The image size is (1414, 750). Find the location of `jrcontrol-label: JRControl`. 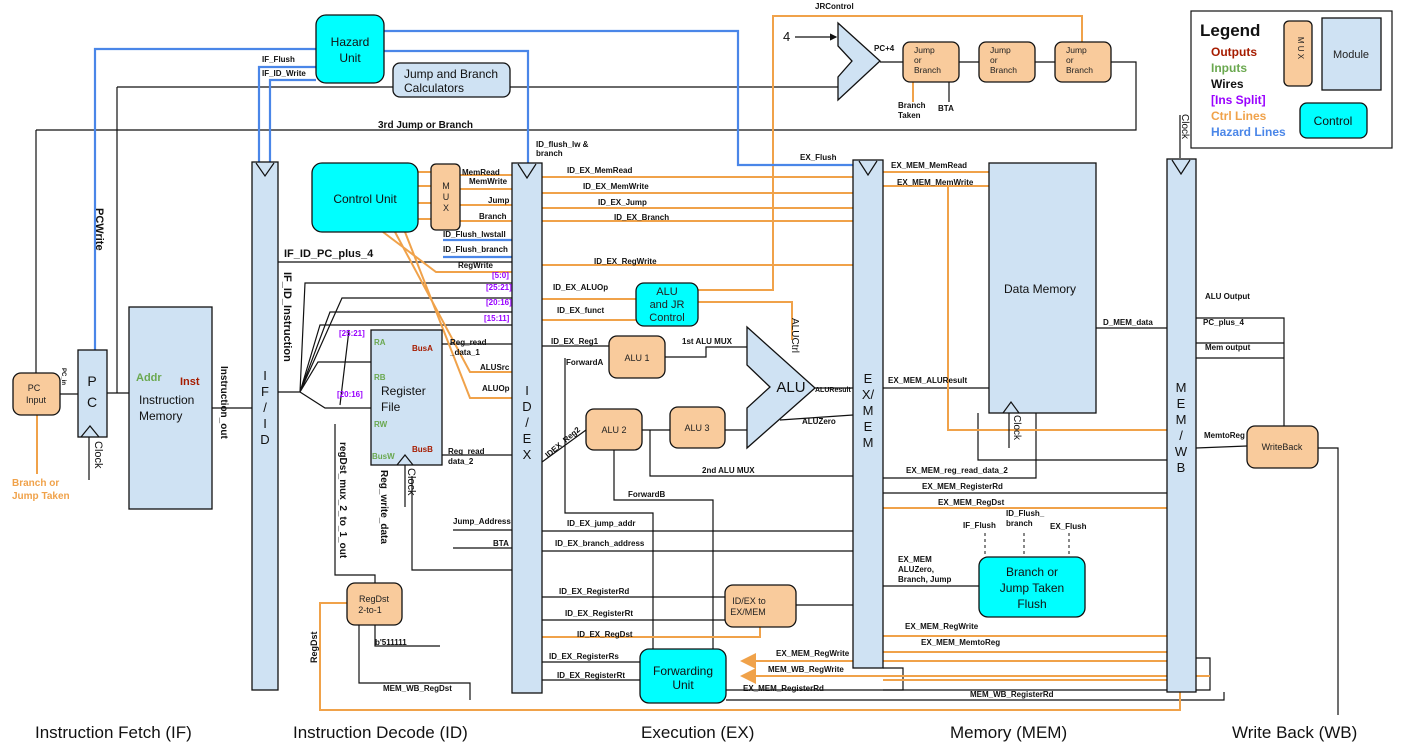

jrcontrol-label: JRControl is located at coordinates (834, 6).